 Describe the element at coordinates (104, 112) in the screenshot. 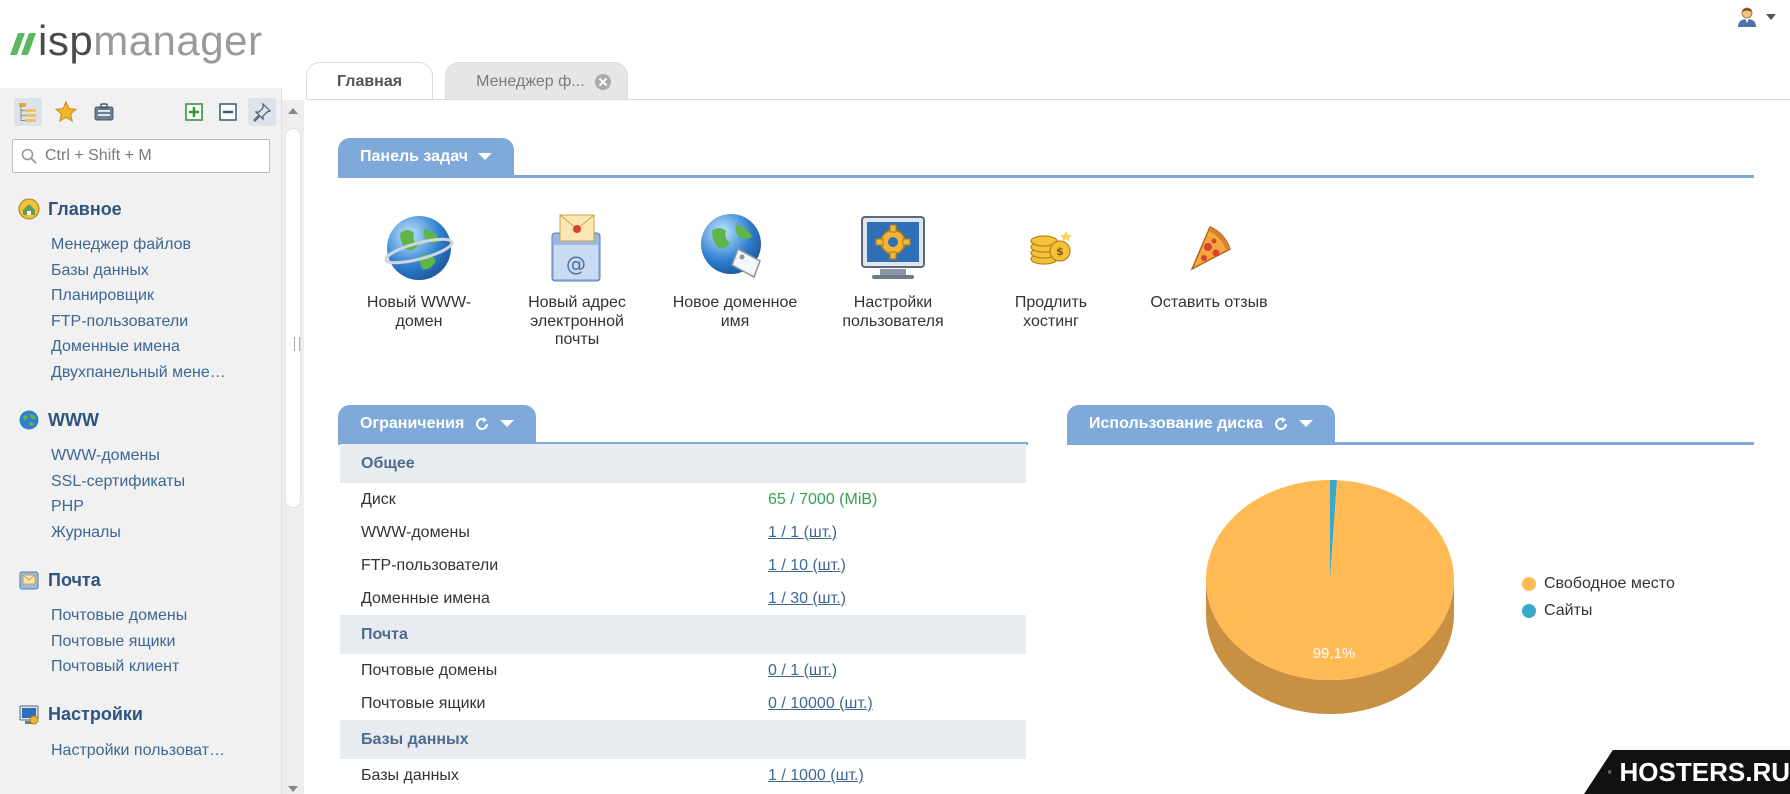

I see `briefcase-button` at that location.